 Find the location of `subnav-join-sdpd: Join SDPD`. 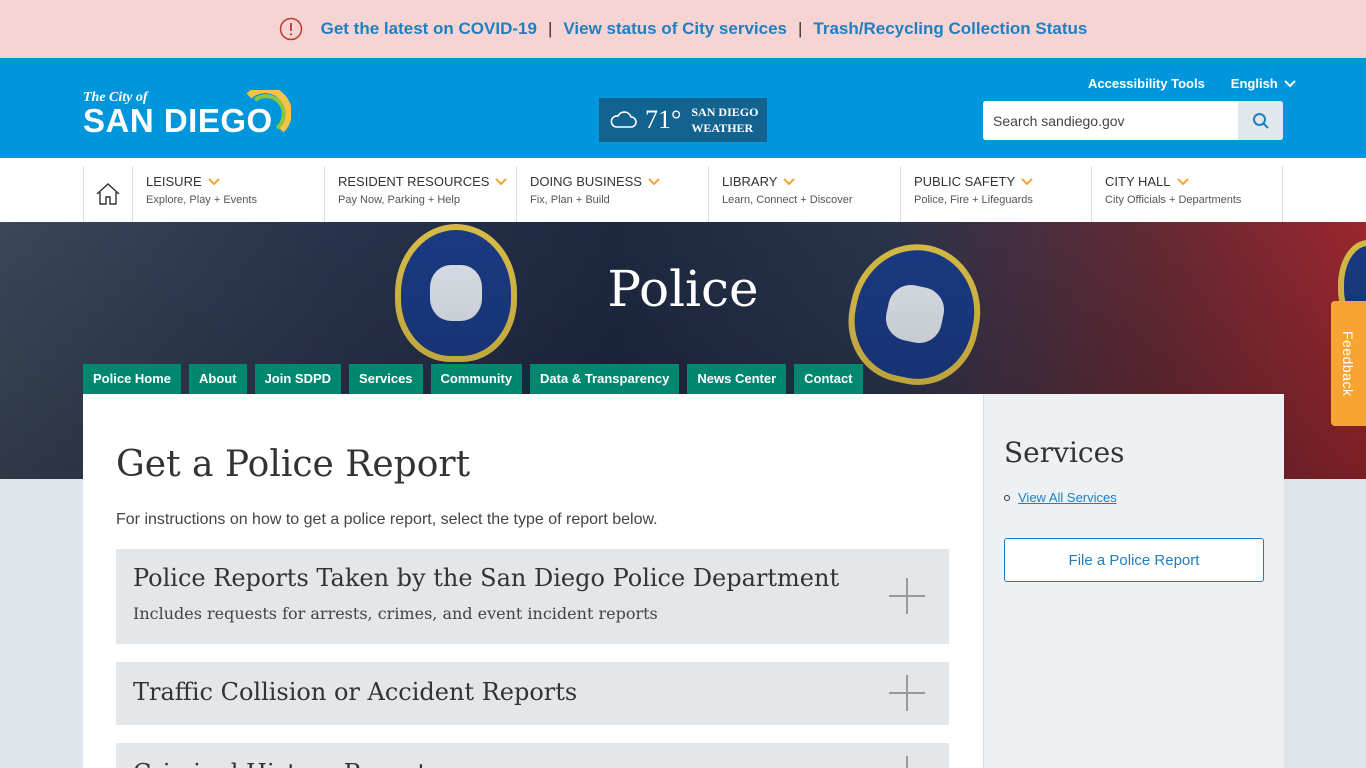

subnav-join-sdpd: Join SDPD is located at coordinates (298, 379).